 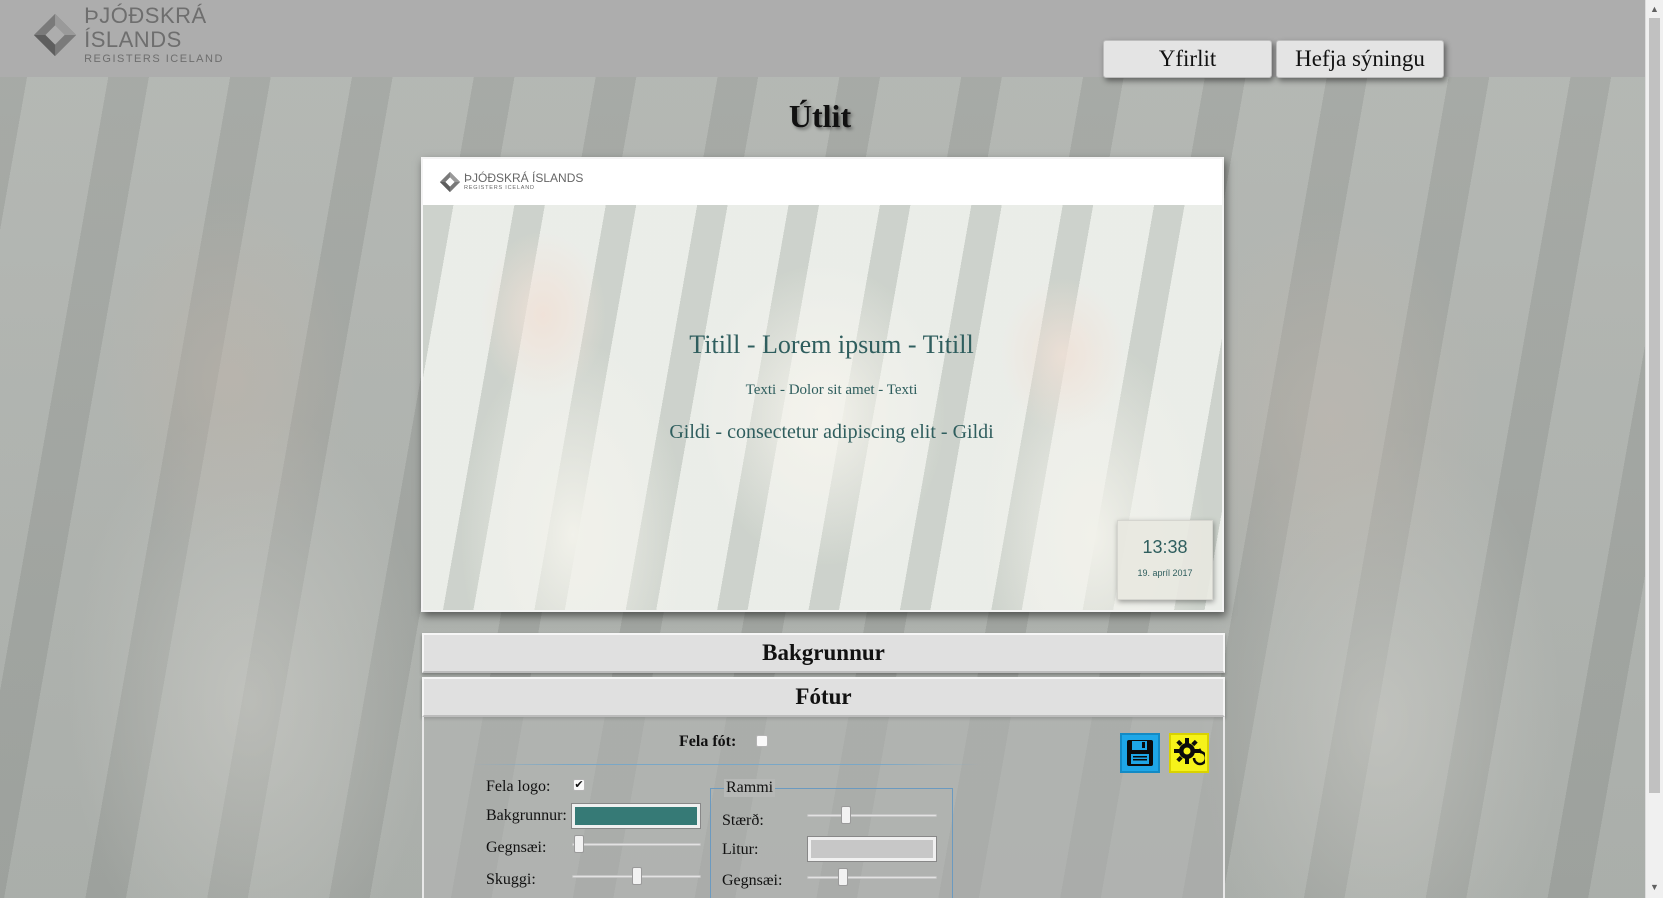 What do you see at coordinates (524, 178) in the screenshot?
I see `preview-brand-name: ÞJÓÐSKRÁ ÍSLANDS` at bounding box center [524, 178].